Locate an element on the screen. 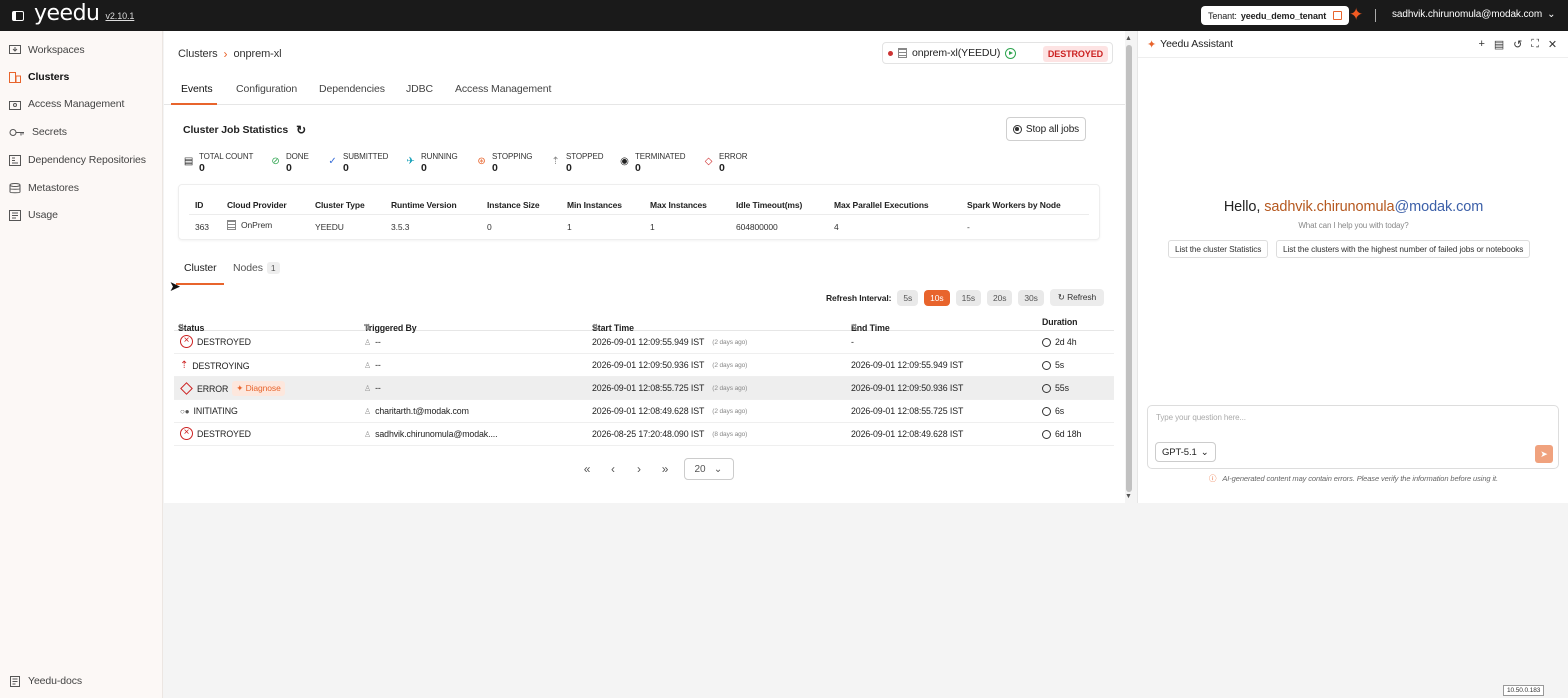 The image size is (1568, 698). stat-label: ERROR is located at coordinates (733, 156).